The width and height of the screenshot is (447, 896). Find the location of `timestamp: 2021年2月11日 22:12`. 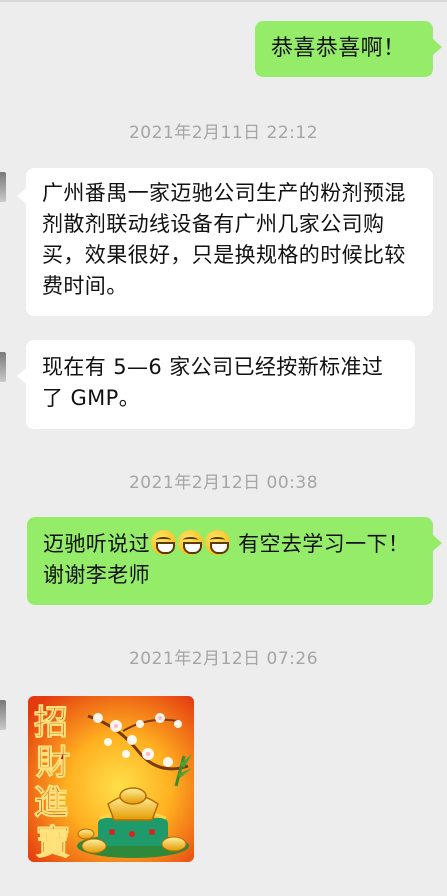

timestamp: 2021年2月11日 22:12 is located at coordinates (223, 133).